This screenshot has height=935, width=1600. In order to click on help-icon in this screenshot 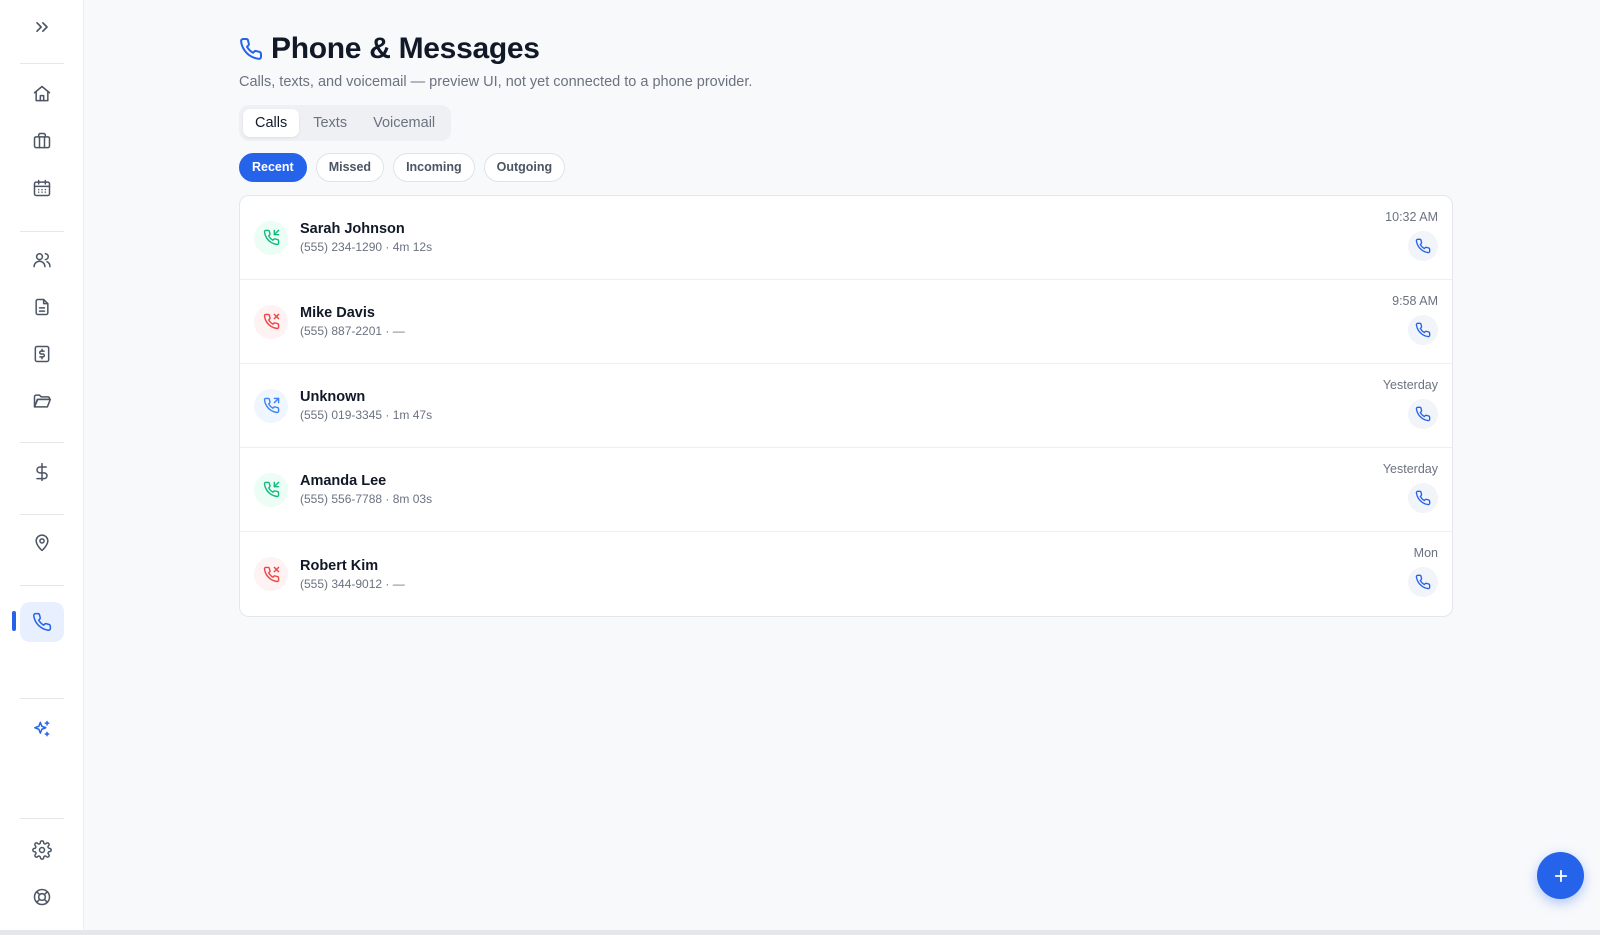, I will do `click(42, 897)`.